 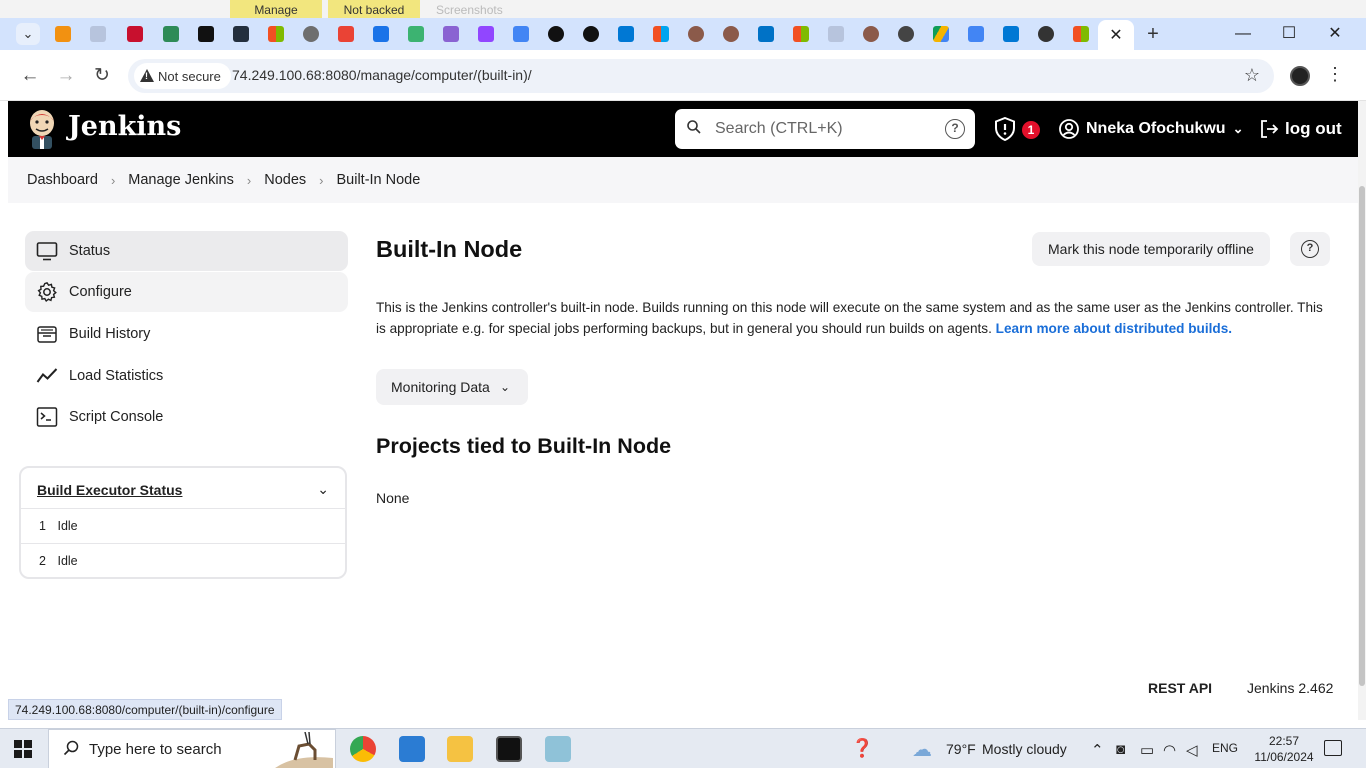 I want to click on search-input, so click(x=825, y=129).